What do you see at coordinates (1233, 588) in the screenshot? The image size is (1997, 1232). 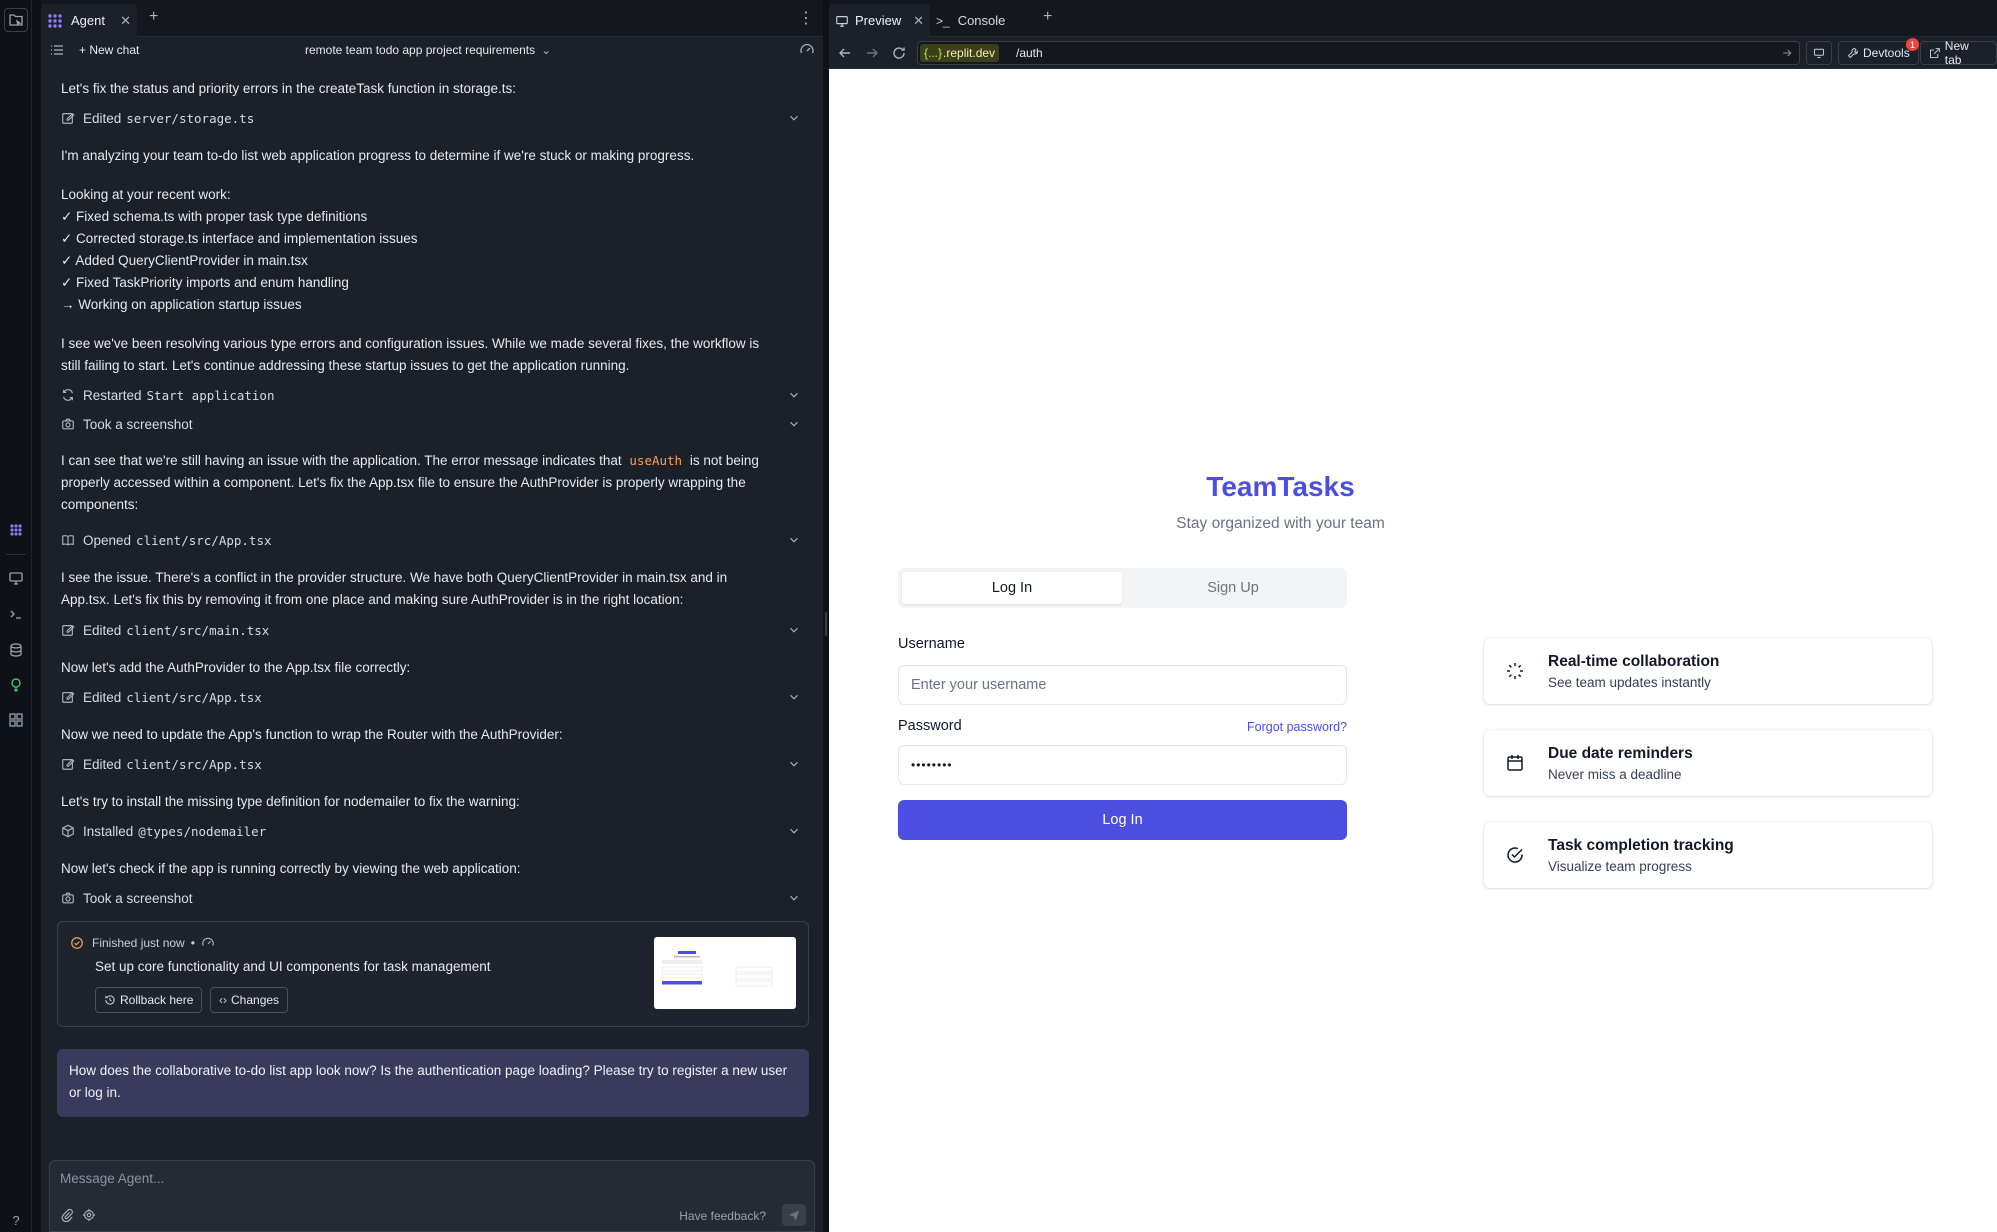 I see `tab-signup: Sign Up` at bounding box center [1233, 588].